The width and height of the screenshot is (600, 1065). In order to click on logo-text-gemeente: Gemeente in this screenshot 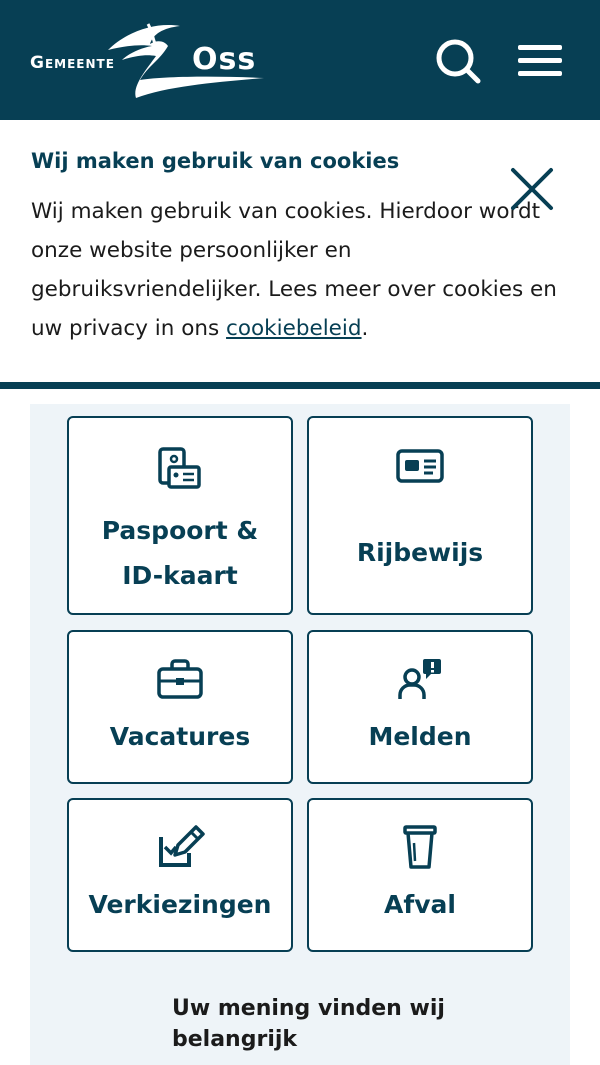, I will do `click(72, 63)`.